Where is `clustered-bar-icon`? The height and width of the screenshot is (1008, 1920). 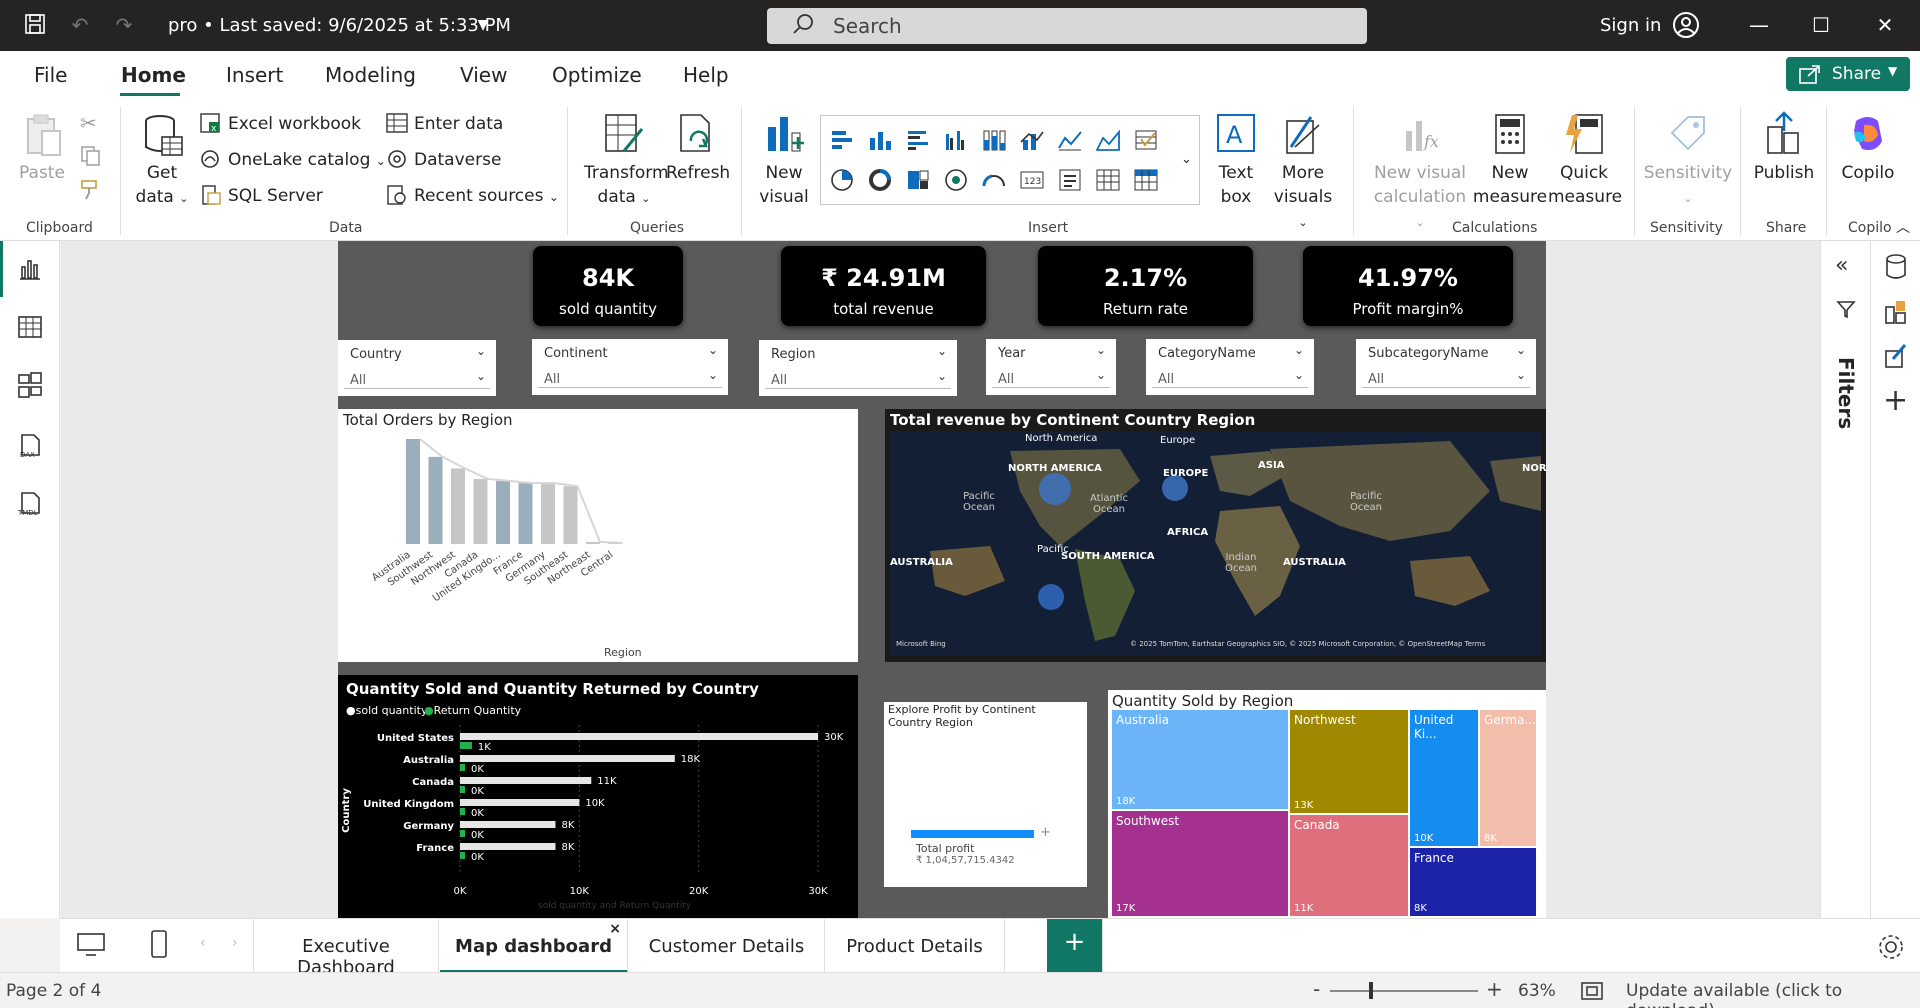 clustered-bar-icon is located at coordinates (918, 140).